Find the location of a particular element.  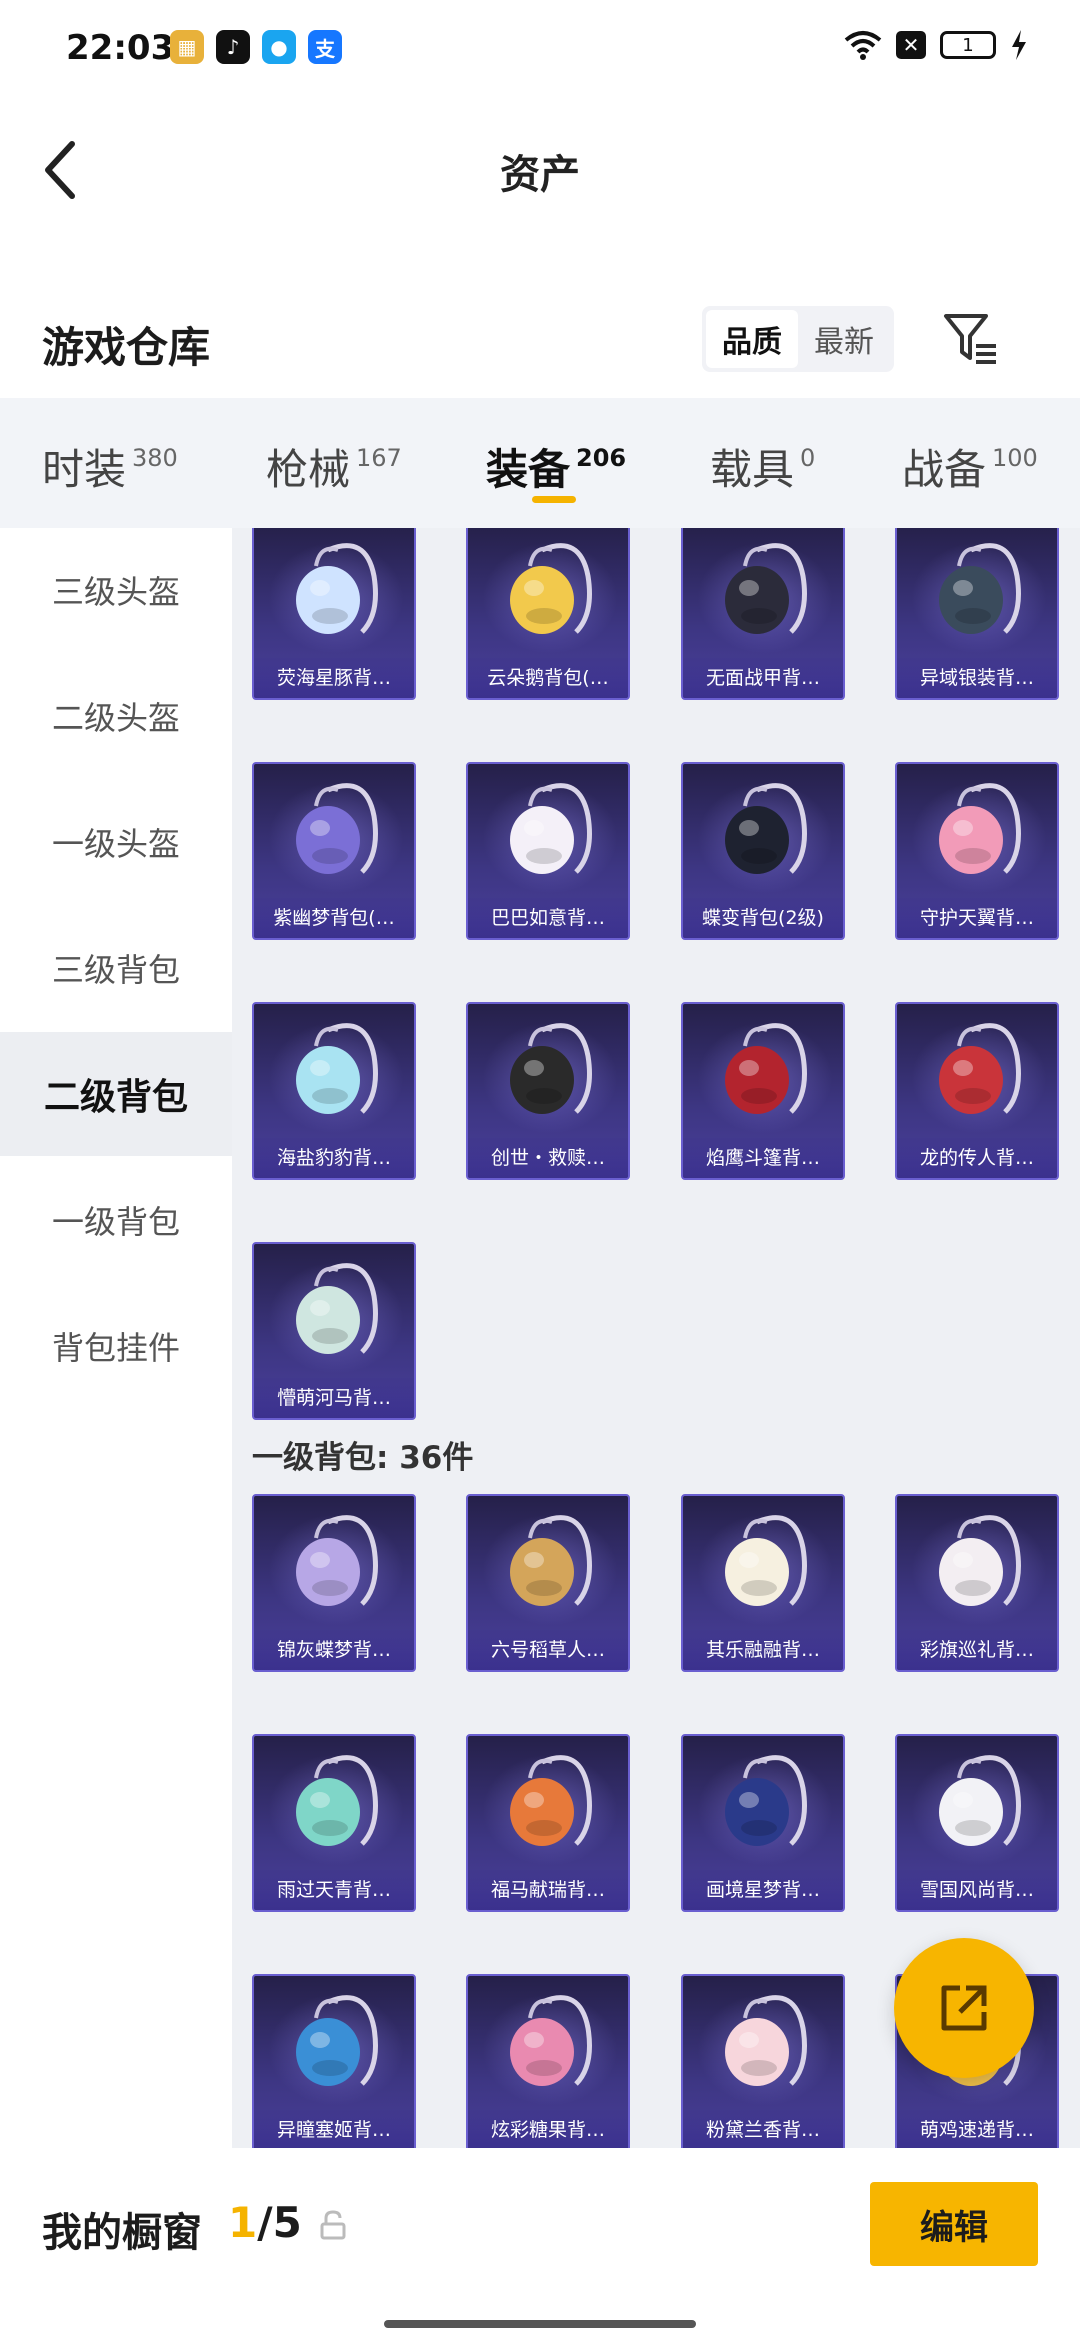

tab-label: 装备 is located at coordinates (528, 469).